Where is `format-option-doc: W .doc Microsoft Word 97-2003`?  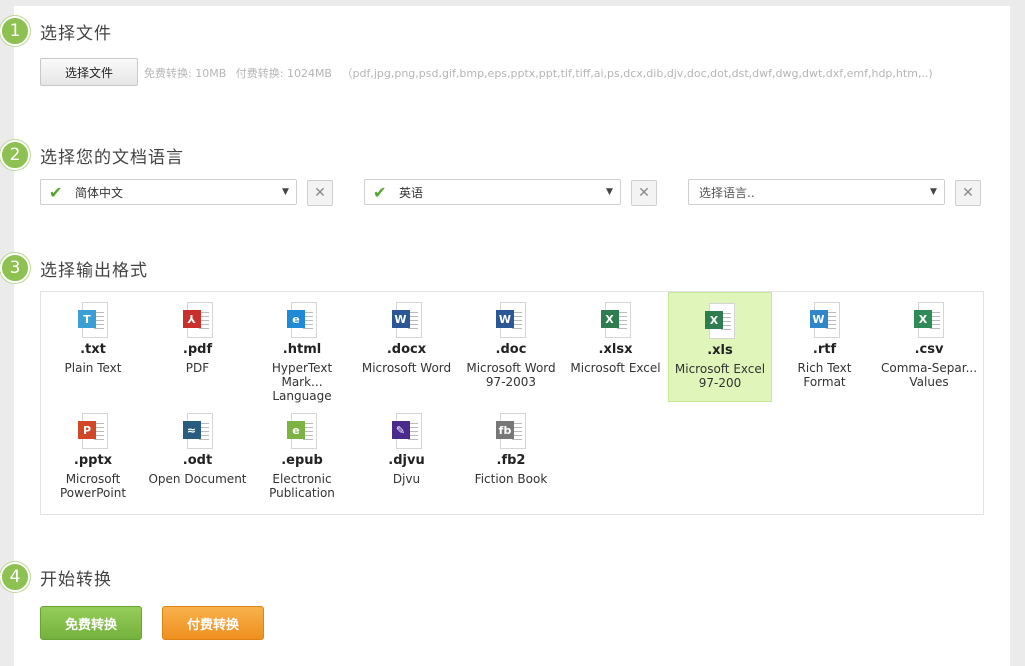 format-option-doc: W .doc Microsoft Word 97-2003 is located at coordinates (511, 347).